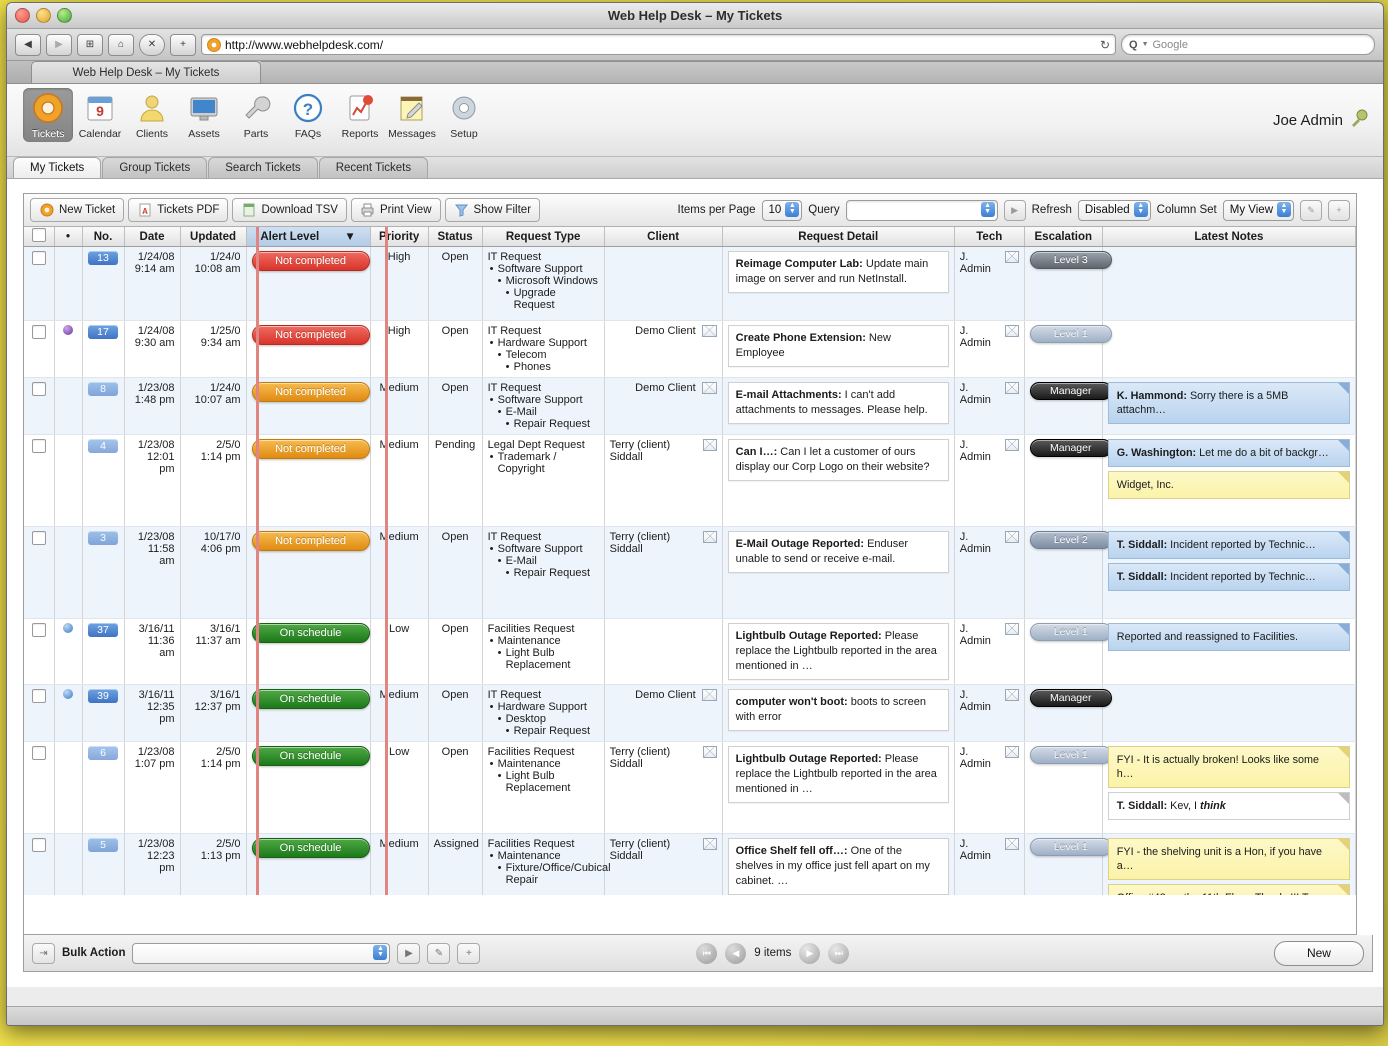 This screenshot has height=1046, width=1388. Describe the element at coordinates (57, 167) in the screenshot. I see `tab-my-tickets: My Tickets` at that location.